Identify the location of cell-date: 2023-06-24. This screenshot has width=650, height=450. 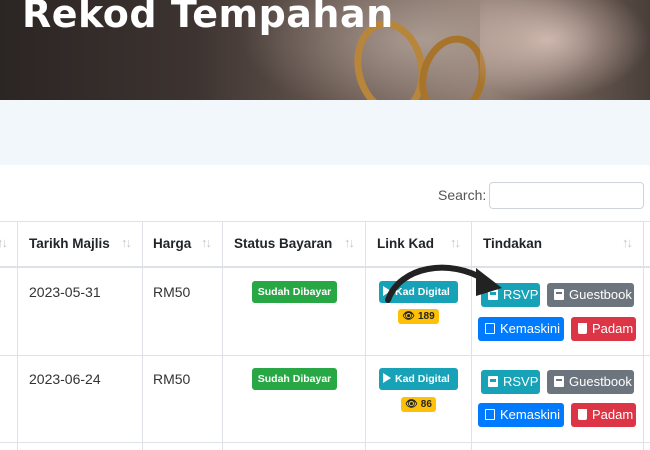
(65, 379).